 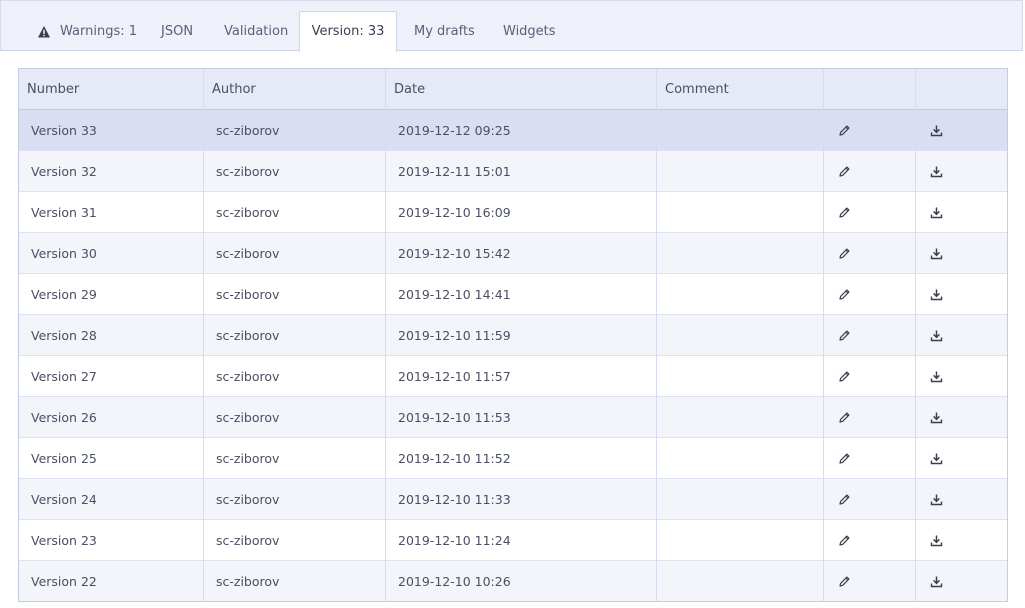 I want to click on table-row: Version 31 sc-ziborov 2019-12-10 16:09, so click(x=513, y=212).